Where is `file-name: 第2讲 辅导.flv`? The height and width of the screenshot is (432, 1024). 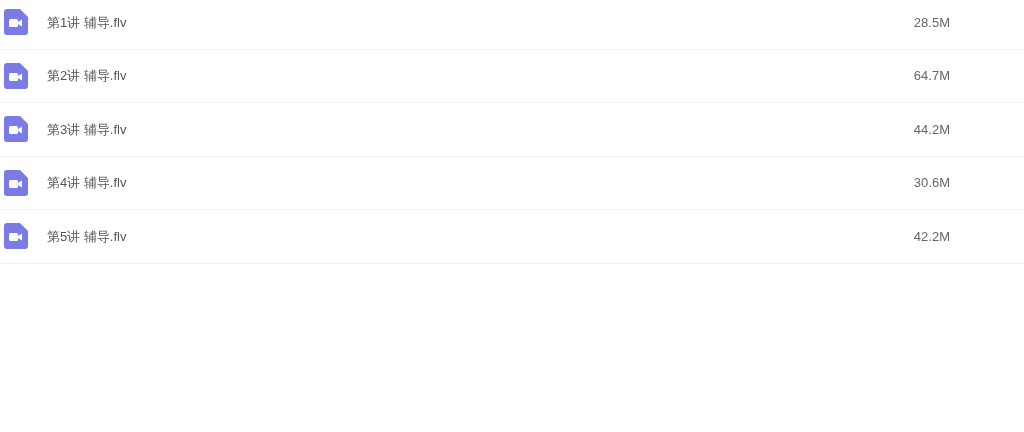
file-name: 第2讲 辅导.flv is located at coordinates (87, 76).